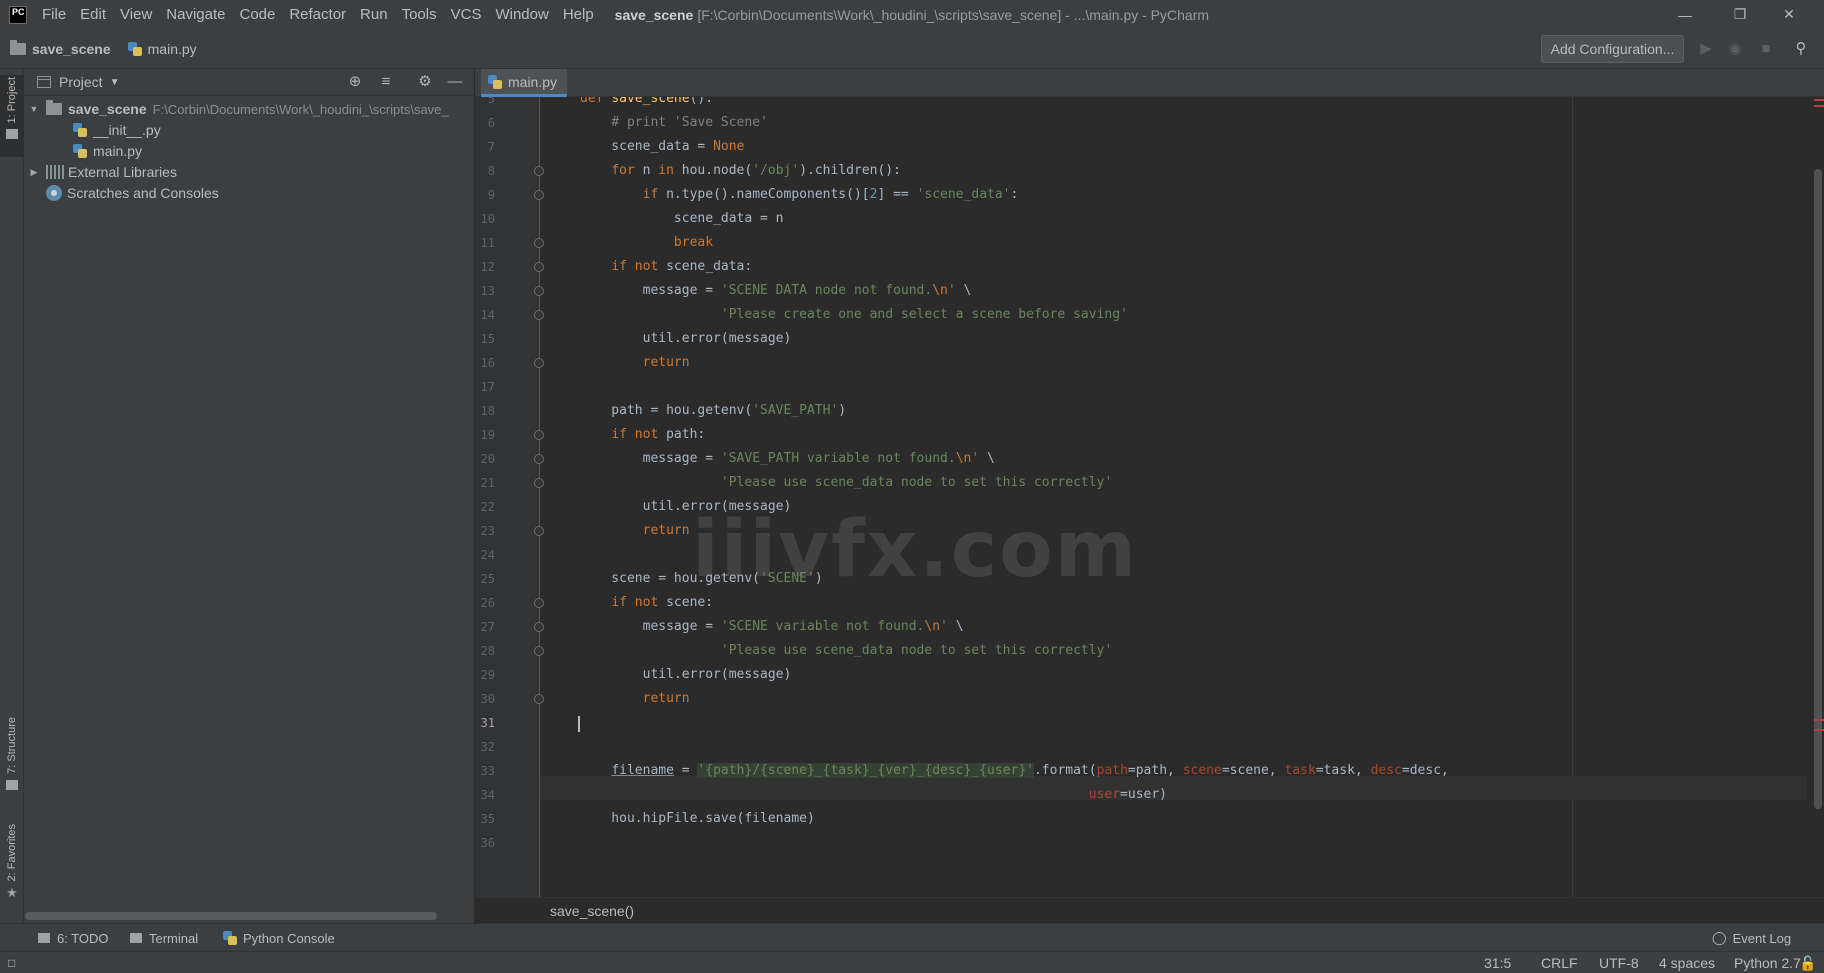  I want to click on code-line: 22 util.error(message), so click(1140, 507).